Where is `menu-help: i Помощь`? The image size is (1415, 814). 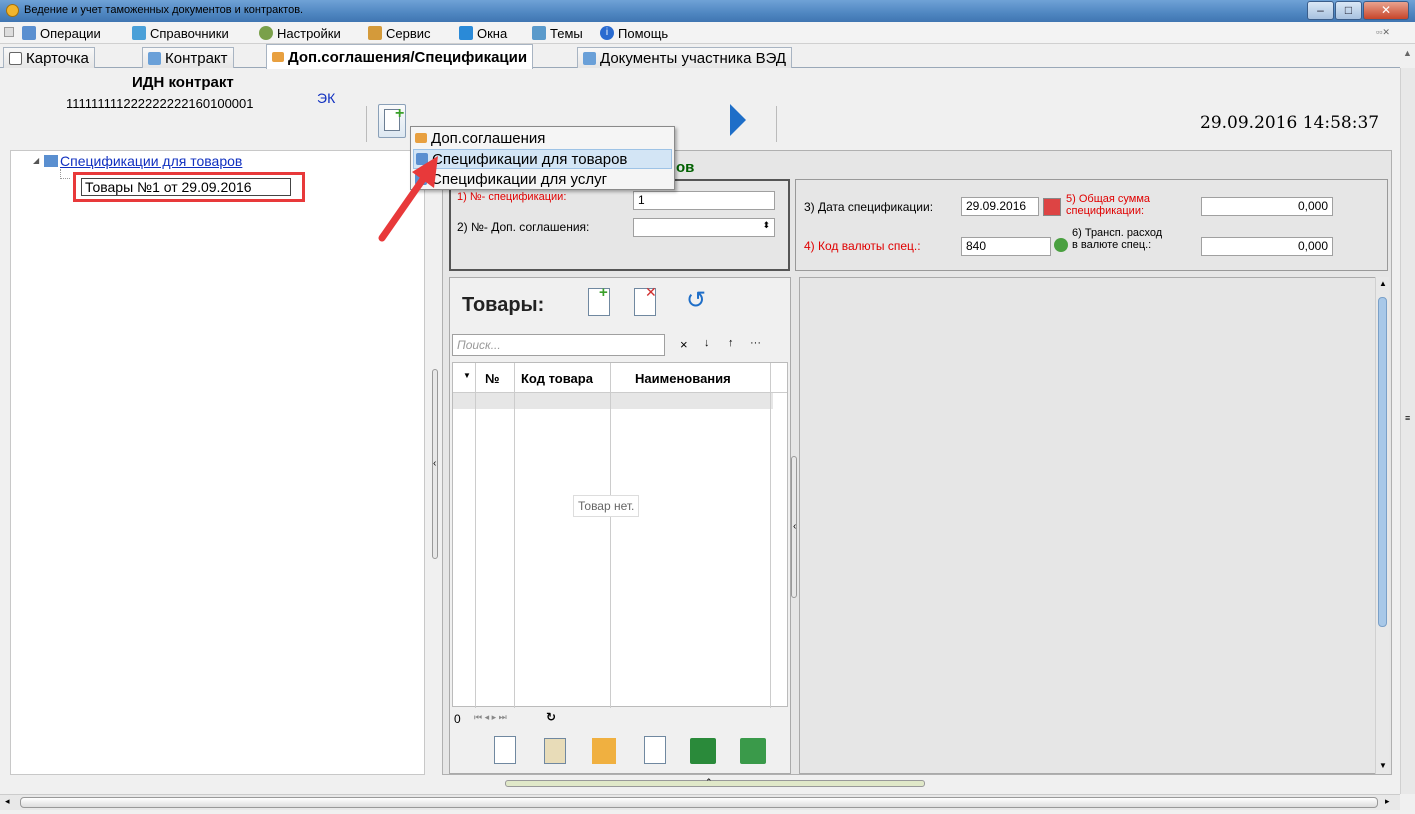
menu-help: i Помощь is located at coordinates (634, 33).